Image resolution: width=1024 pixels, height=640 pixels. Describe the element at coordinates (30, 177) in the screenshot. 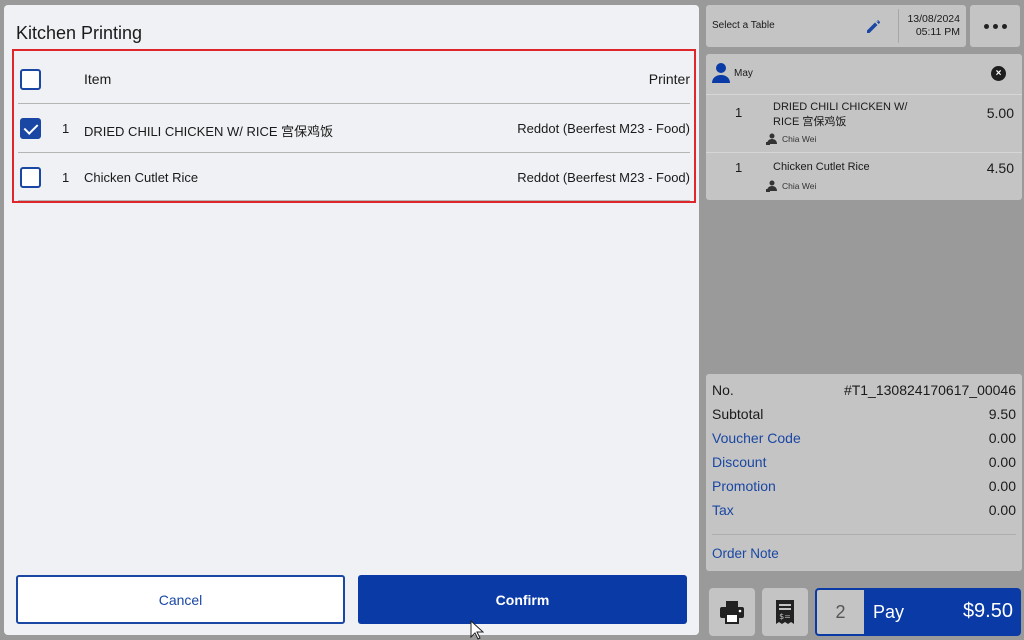

I see `row-checkbox` at that location.